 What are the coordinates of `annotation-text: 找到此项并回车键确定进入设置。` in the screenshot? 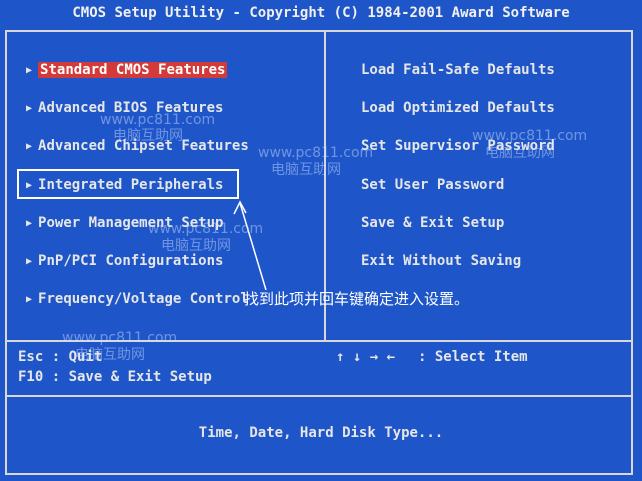 It's located at (357, 299).